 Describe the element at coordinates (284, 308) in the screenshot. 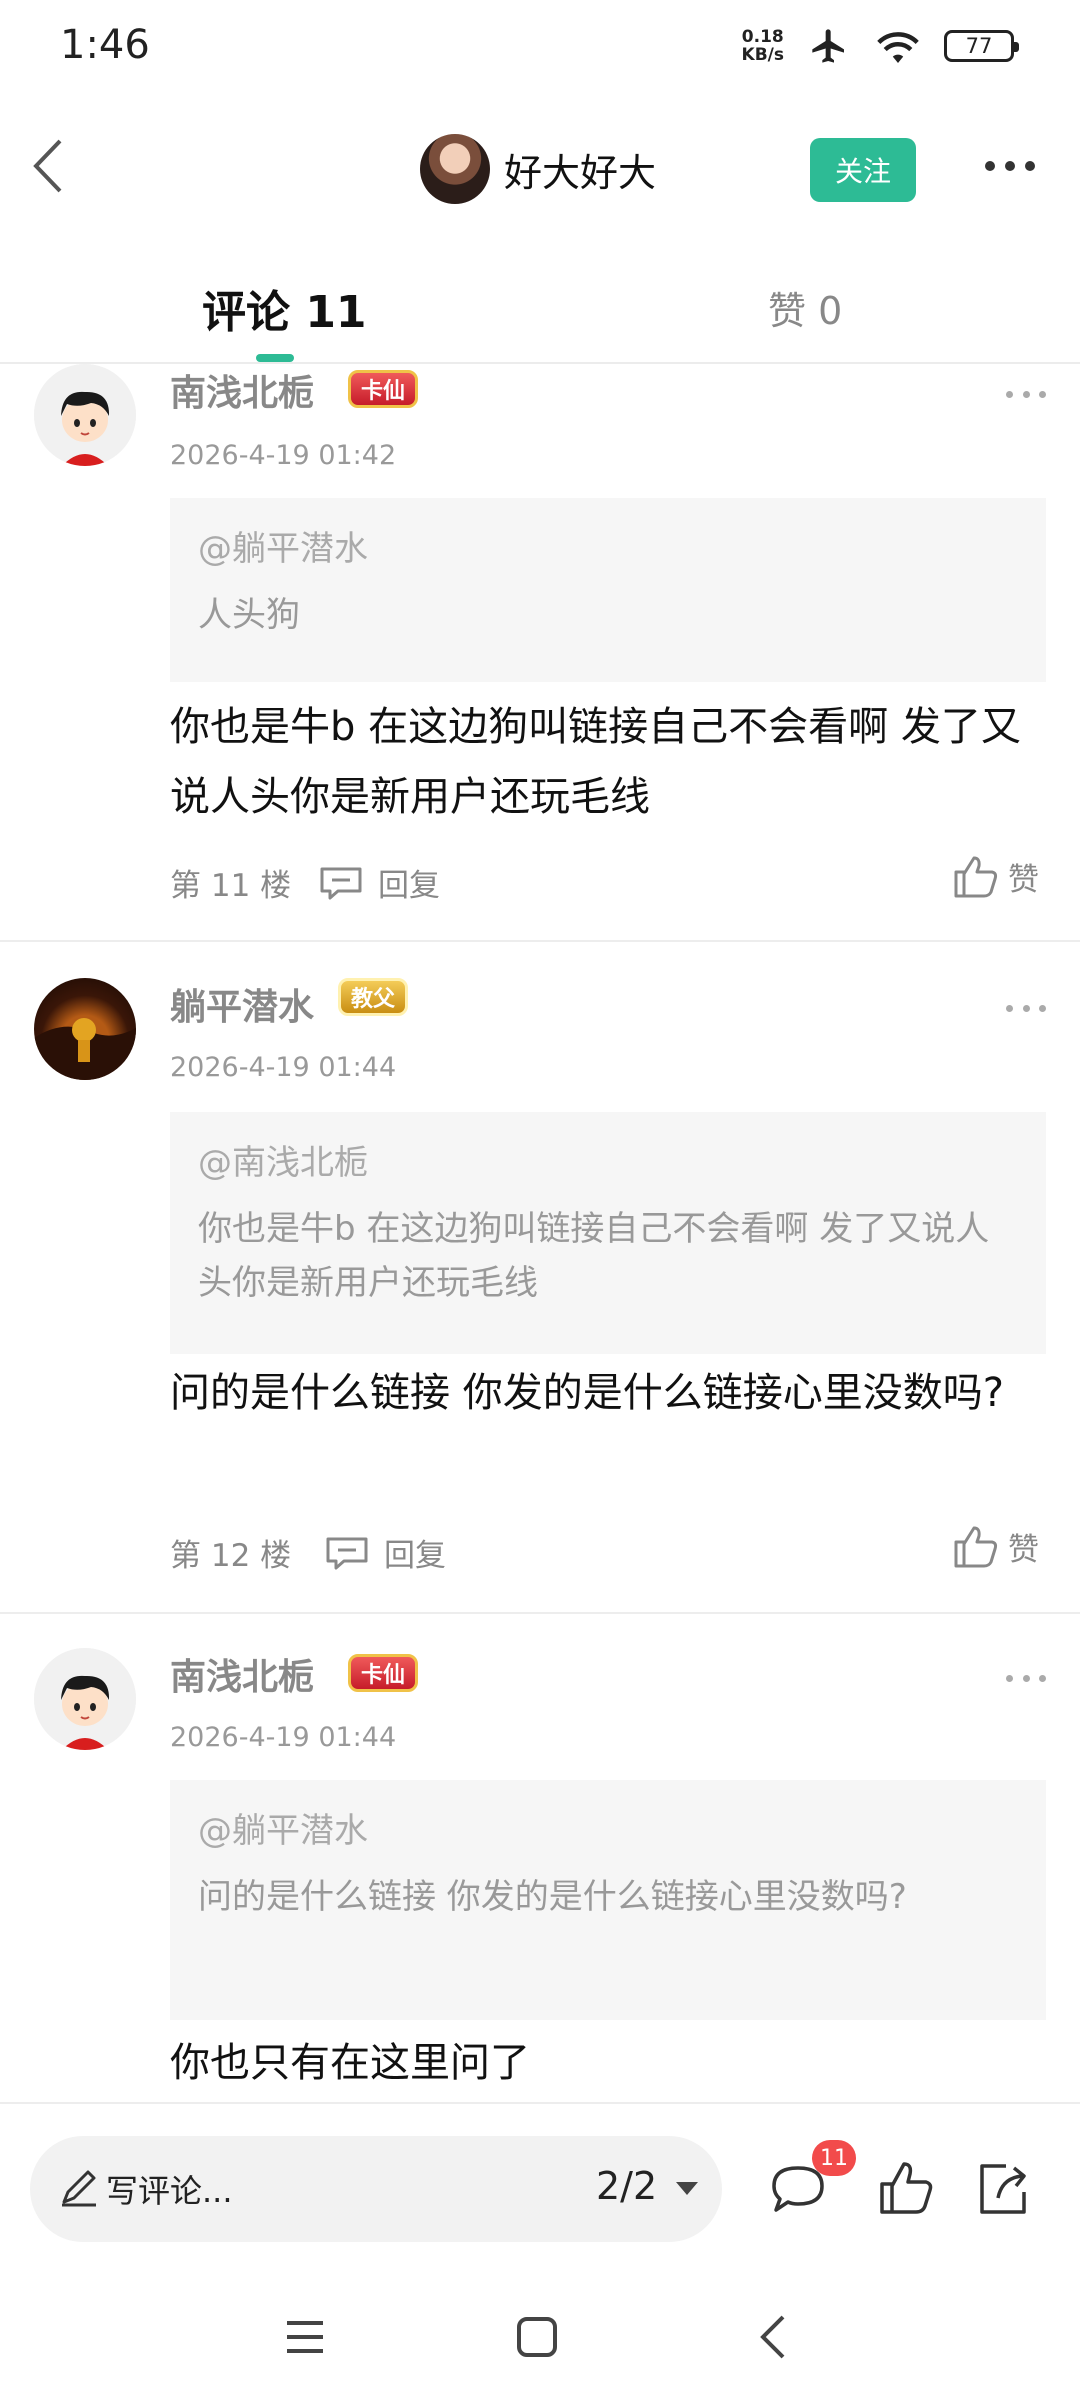

I see `tab-comments: 评论 11` at that location.